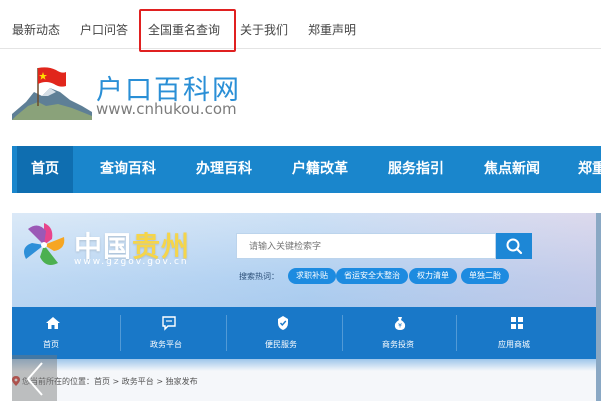  What do you see at coordinates (433, 276) in the screenshot?
I see `hot-word-3: 权力清单` at bounding box center [433, 276].